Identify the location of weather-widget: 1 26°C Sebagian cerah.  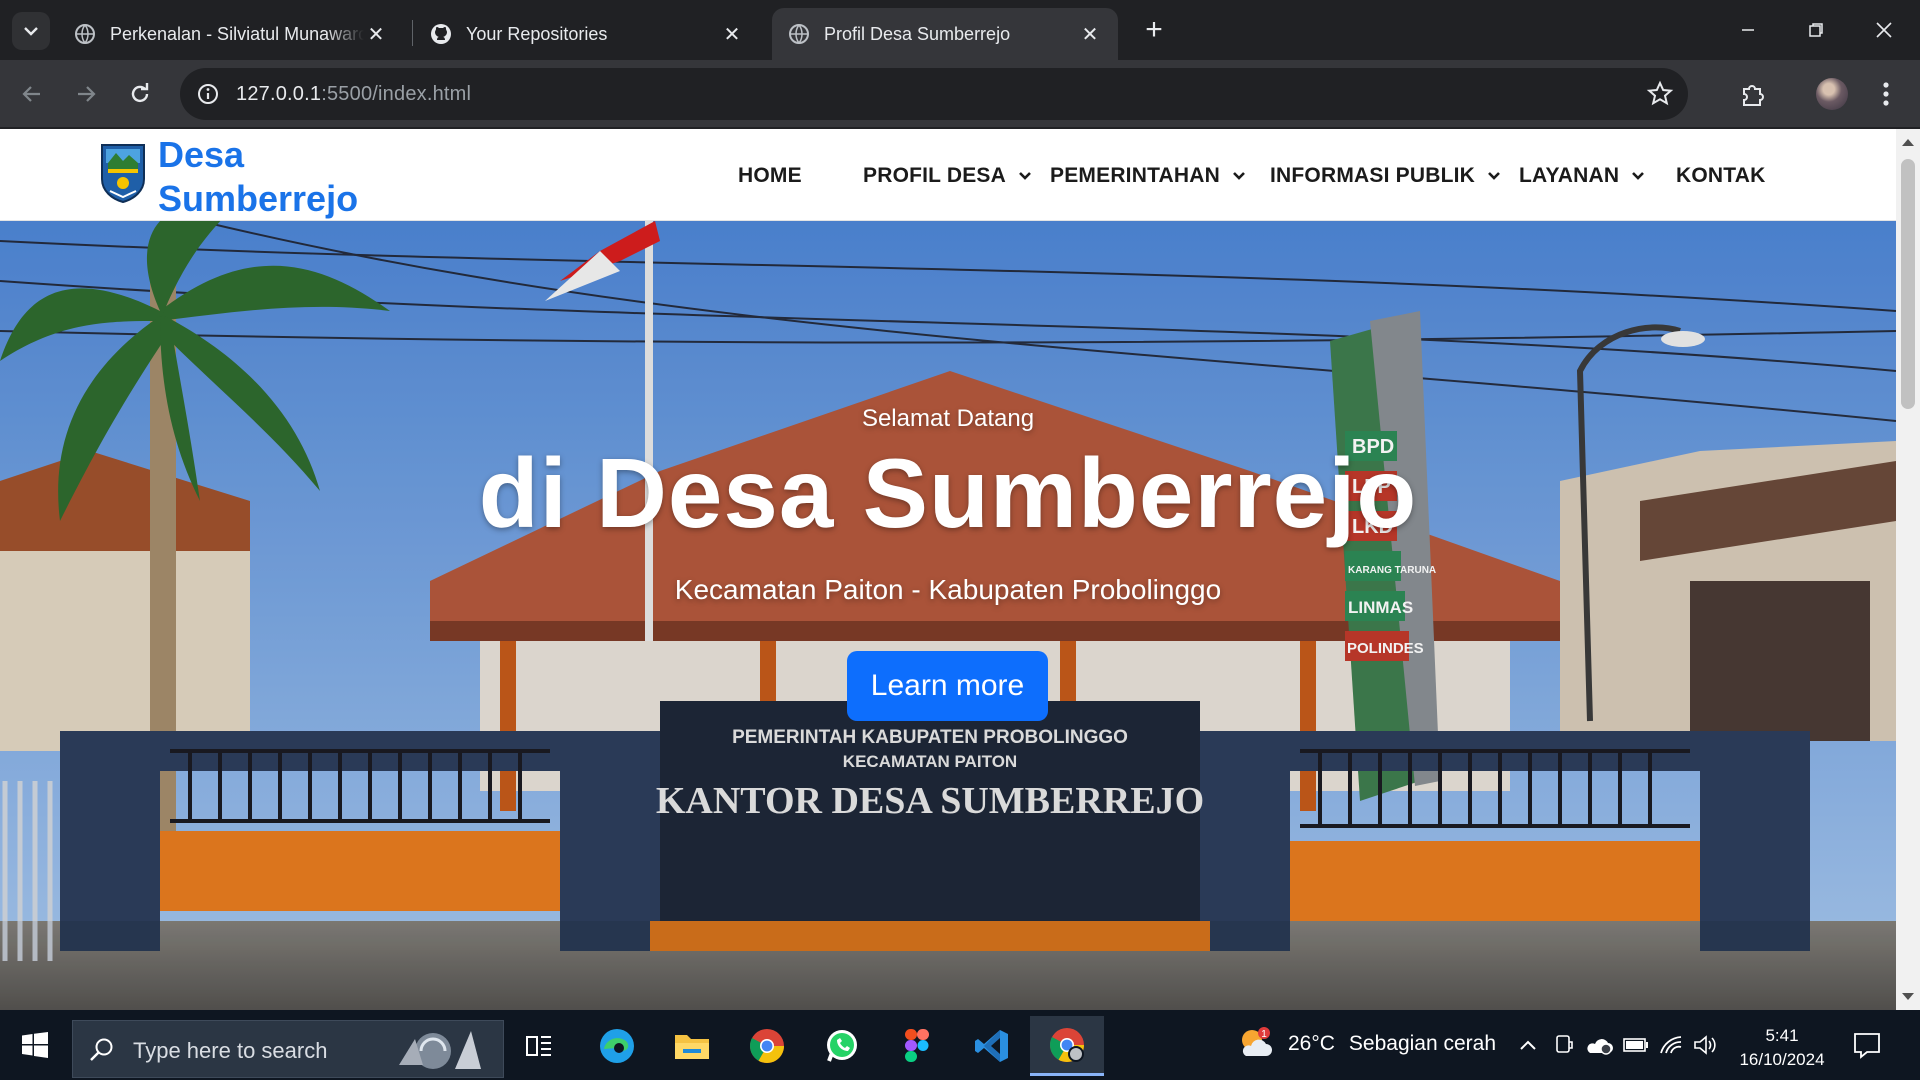
(1366, 1044).